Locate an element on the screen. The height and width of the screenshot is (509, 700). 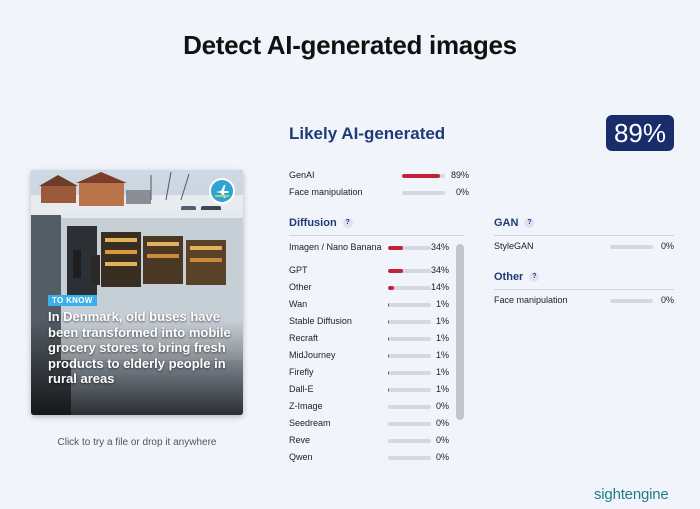
score-percent: 14% is located at coordinates (439, 287).